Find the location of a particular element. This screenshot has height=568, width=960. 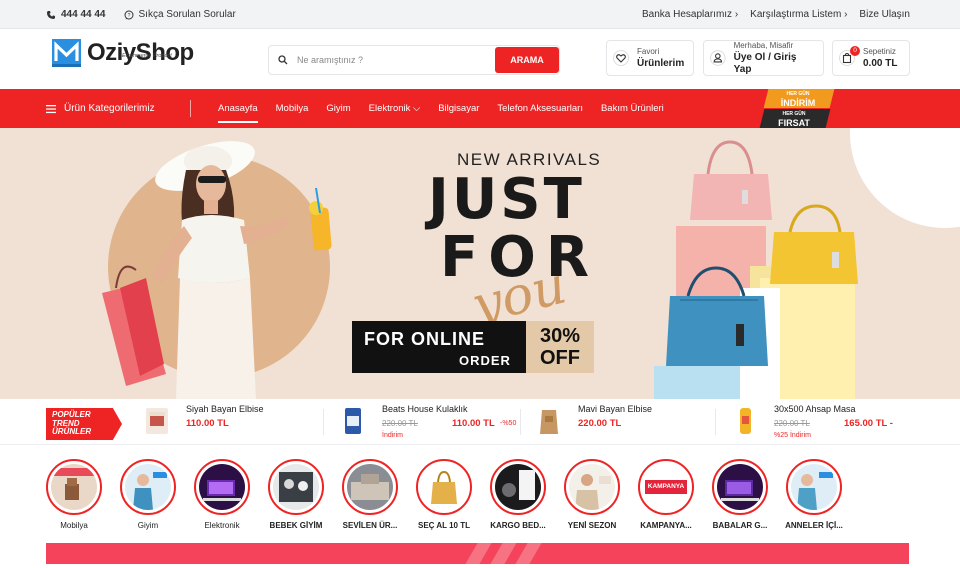

category-baby-clothing: BEBEK GİYİM is located at coordinates (296, 494).